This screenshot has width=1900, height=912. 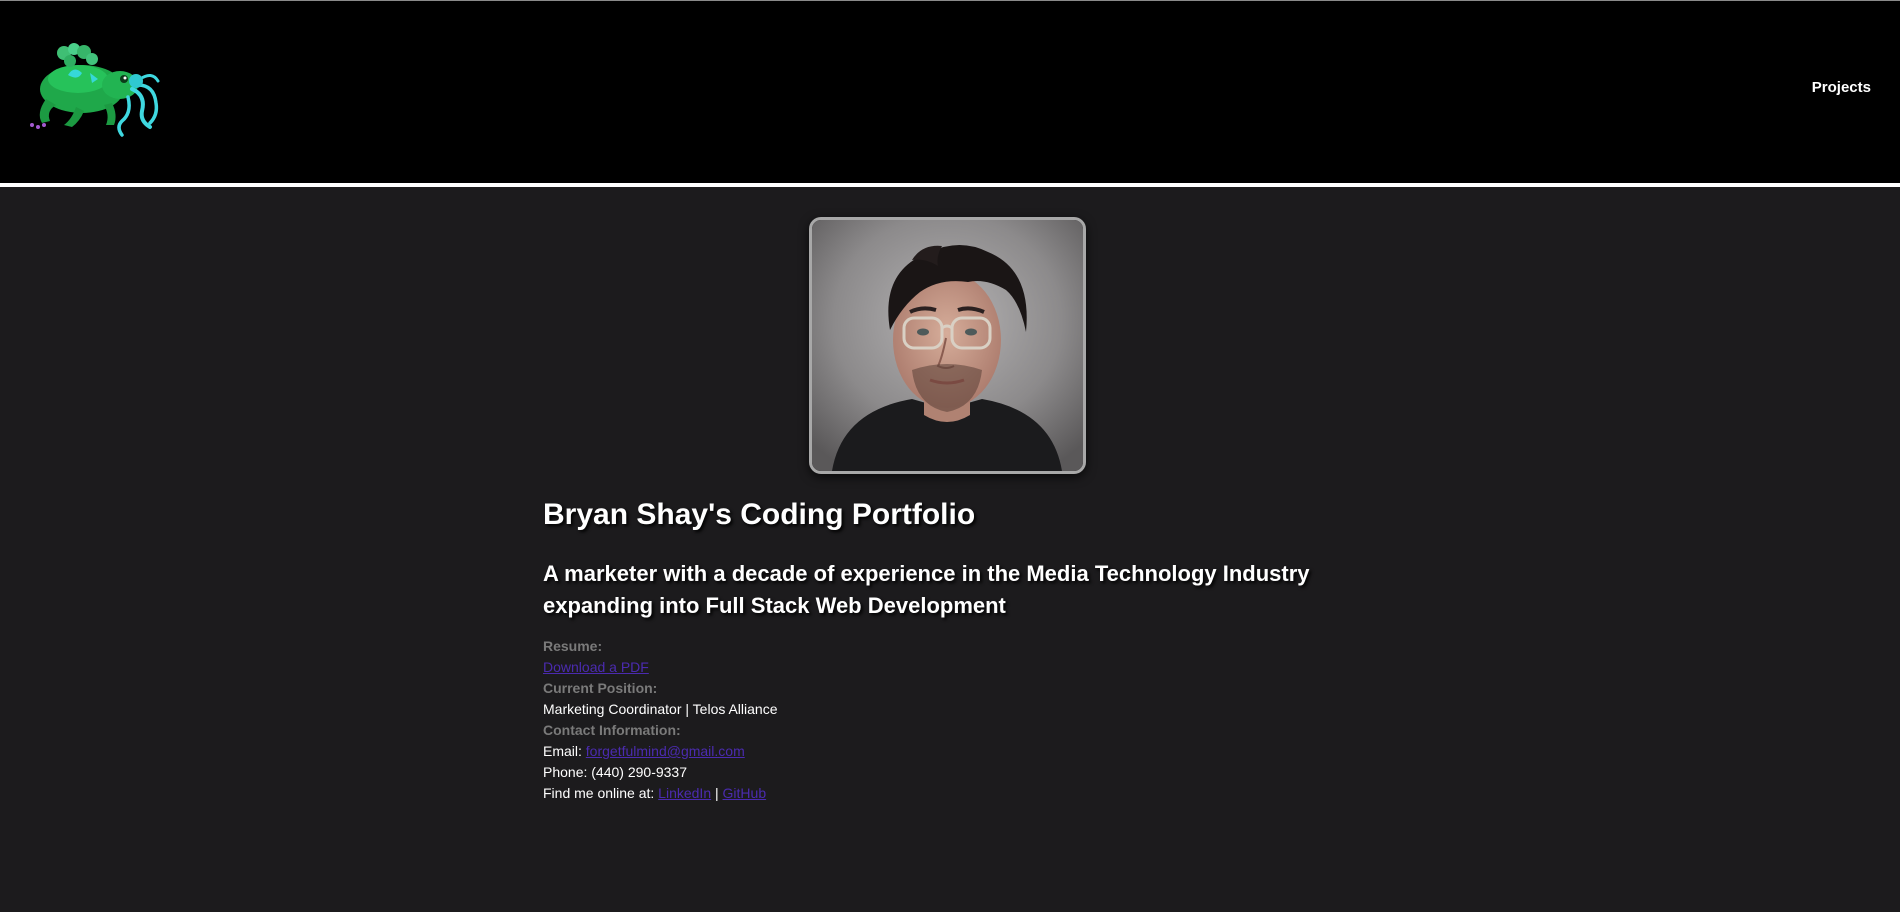 What do you see at coordinates (745, 793) in the screenshot?
I see `github-link: GitHub` at bounding box center [745, 793].